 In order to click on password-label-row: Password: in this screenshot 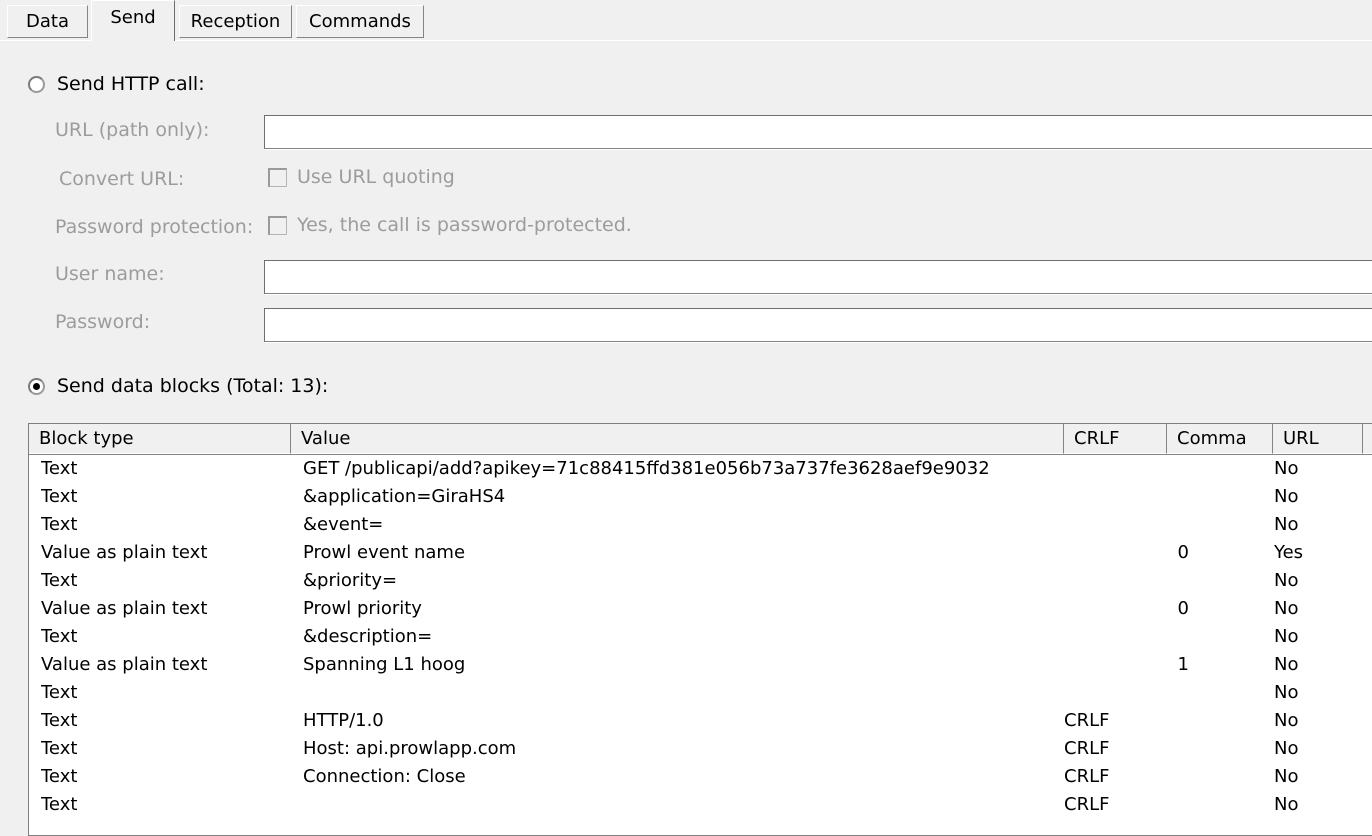, I will do `click(102, 322)`.